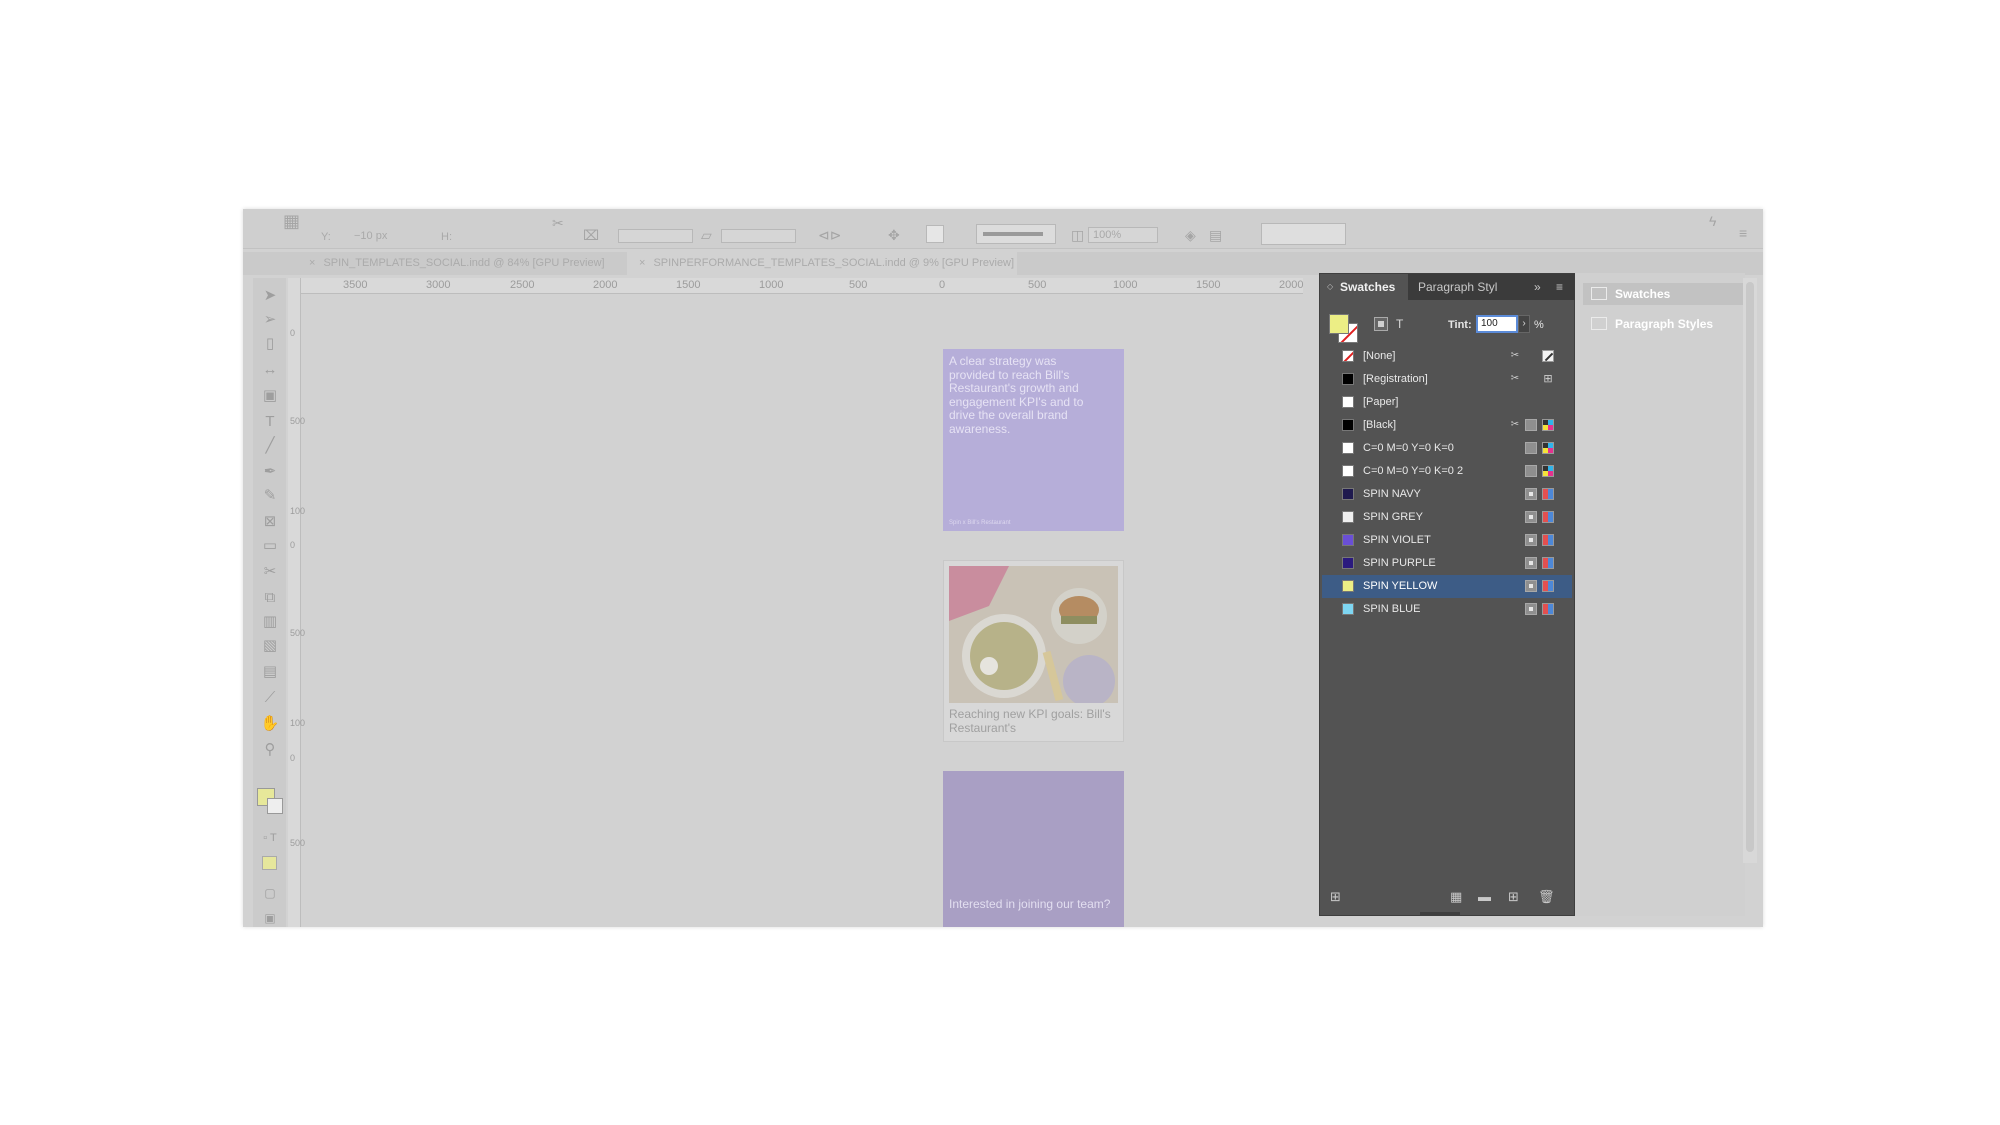  I want to click on food-photo-graphic, so click(1033, 634).